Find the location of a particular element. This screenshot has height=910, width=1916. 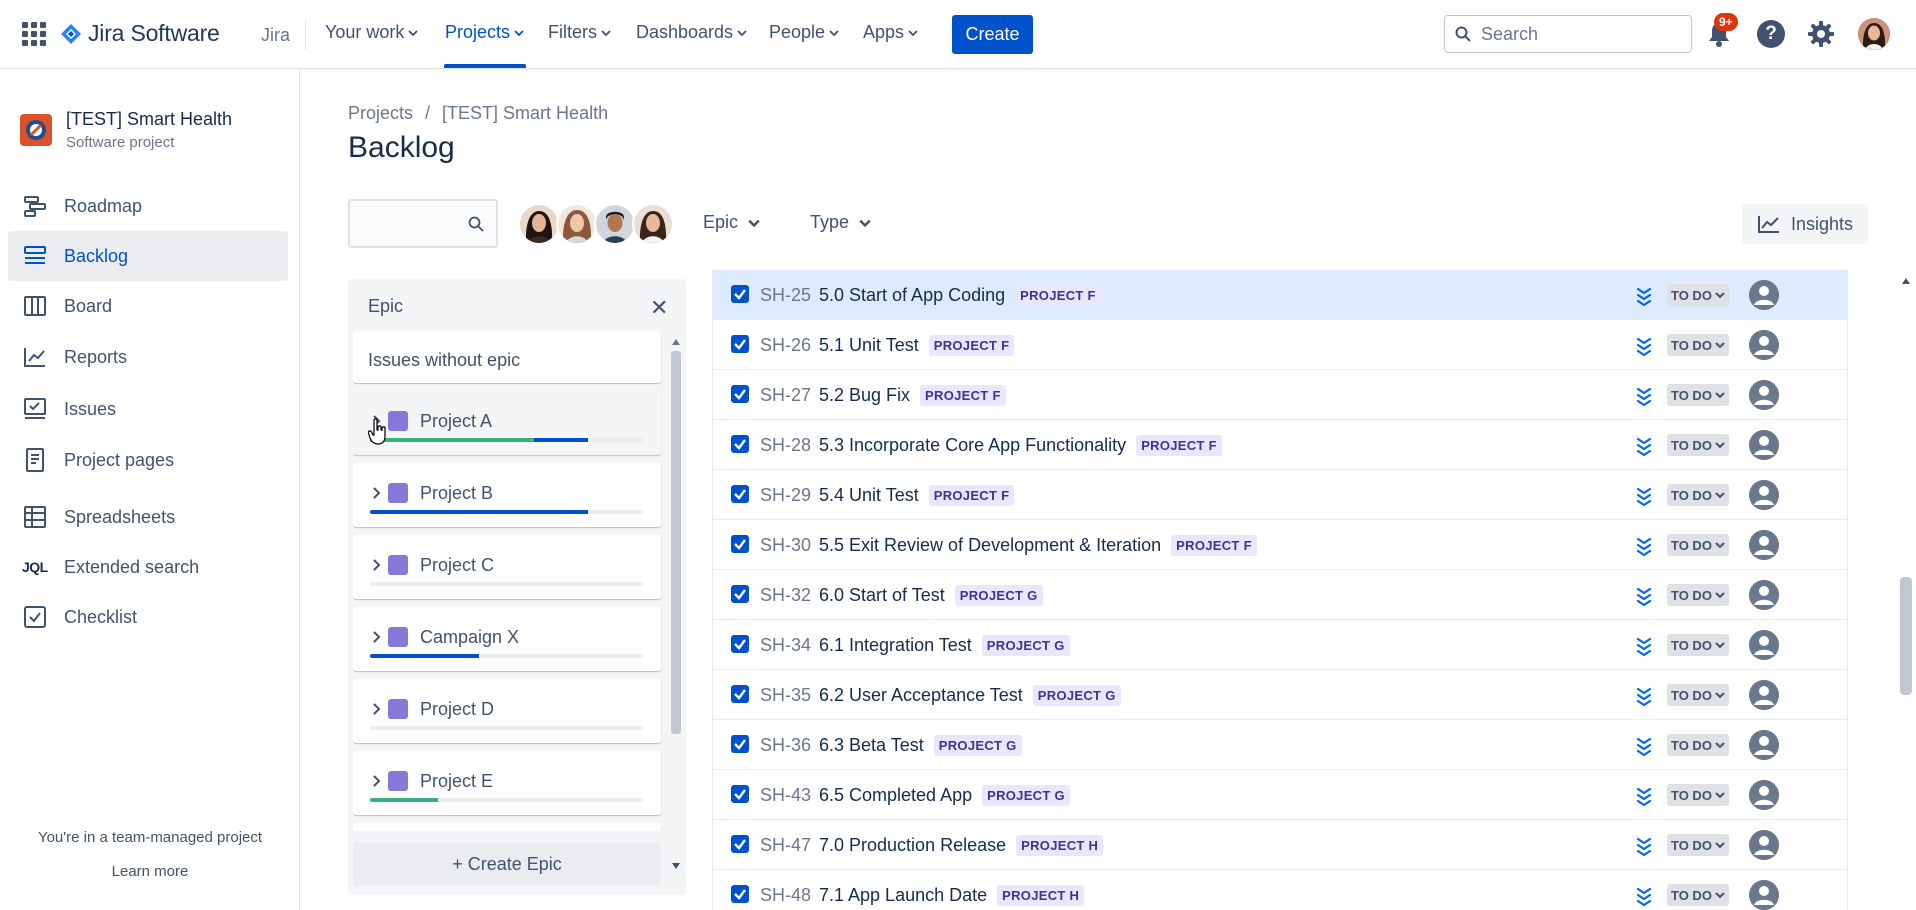

epic-list-scrollbar is located at coordinates (676, 604).